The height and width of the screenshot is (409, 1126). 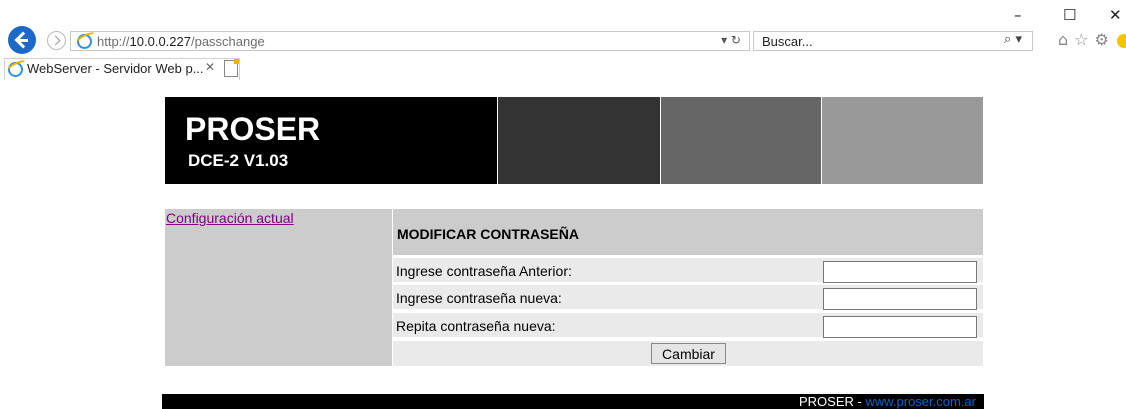 I want to click on banner-block-mid, so click(x=741, y=140).